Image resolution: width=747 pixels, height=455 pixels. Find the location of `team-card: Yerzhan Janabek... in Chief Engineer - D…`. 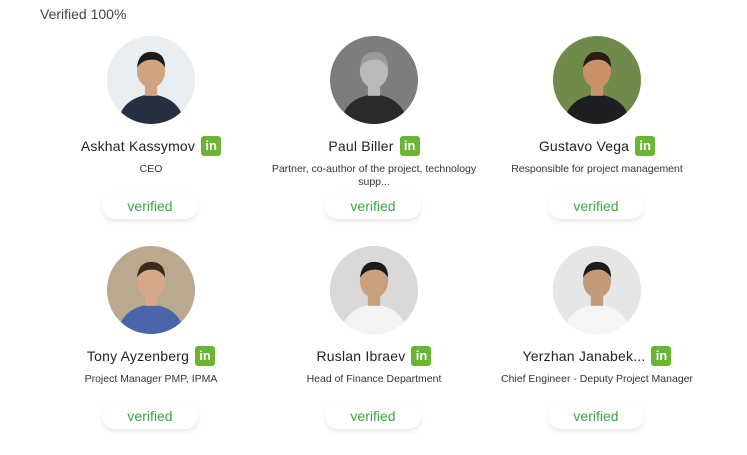

team-card: Yerzhan Janabek... in Chief Engineer - D… is located at coordinates (597, 345).